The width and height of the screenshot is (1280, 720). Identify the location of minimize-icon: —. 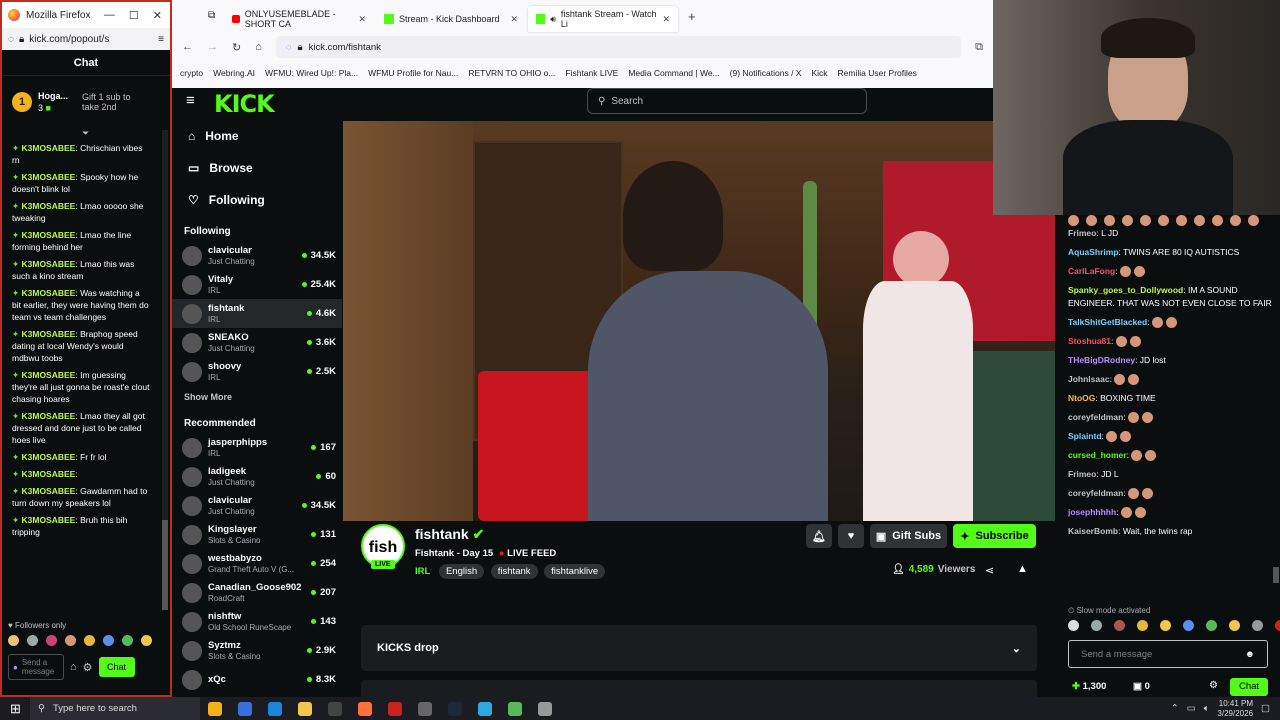
(109, 15).